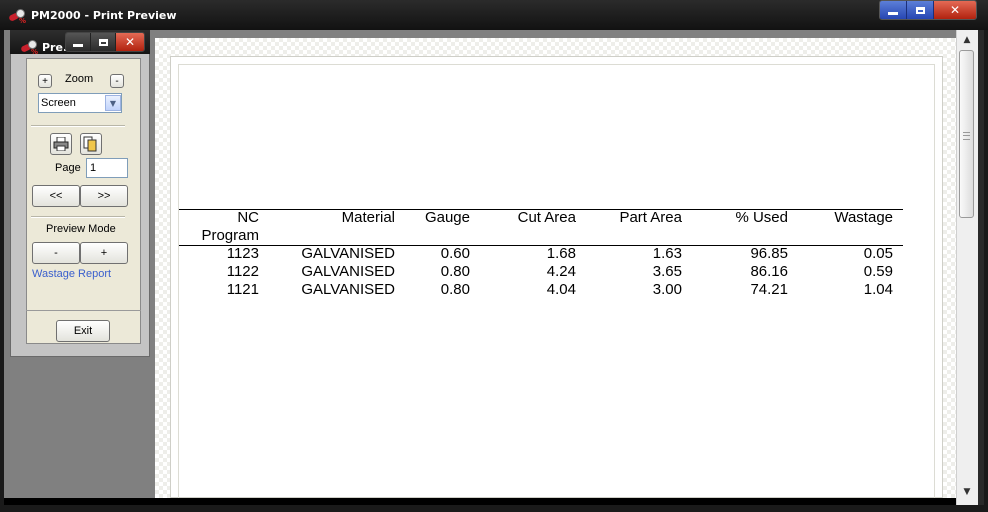 This screenshot has width=988, height=512. I want to click on cell-pct-used: 74.21, so click(769, 289).